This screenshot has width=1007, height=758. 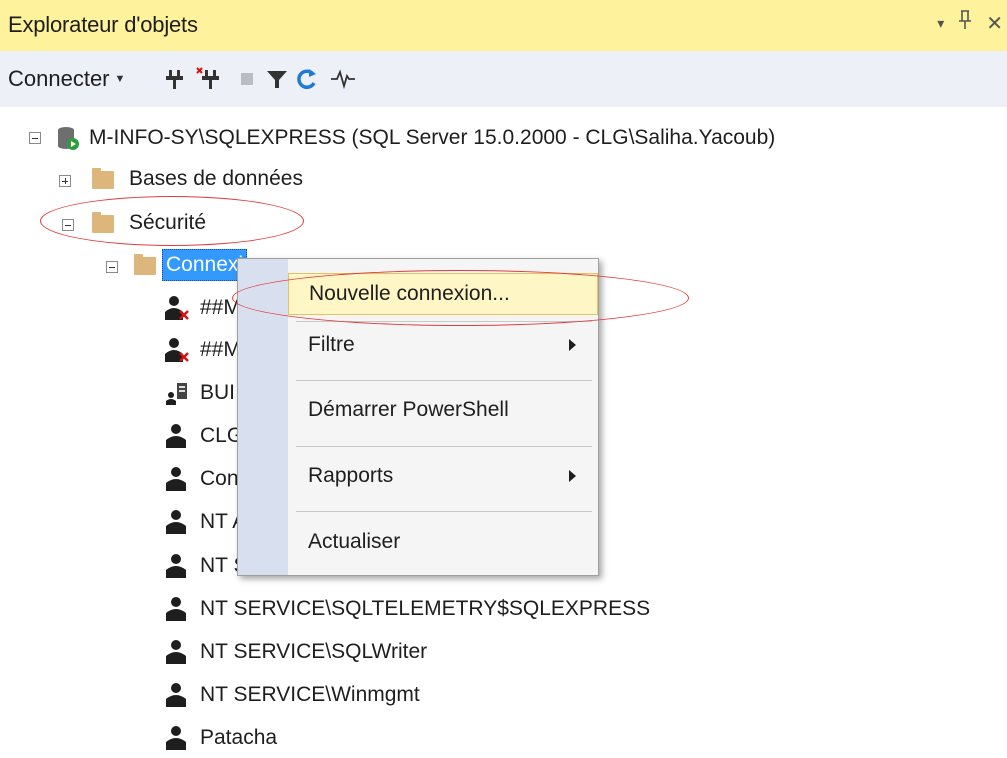 I want to click on menu-item-label: Actualiser, so click(x=354, y=541).